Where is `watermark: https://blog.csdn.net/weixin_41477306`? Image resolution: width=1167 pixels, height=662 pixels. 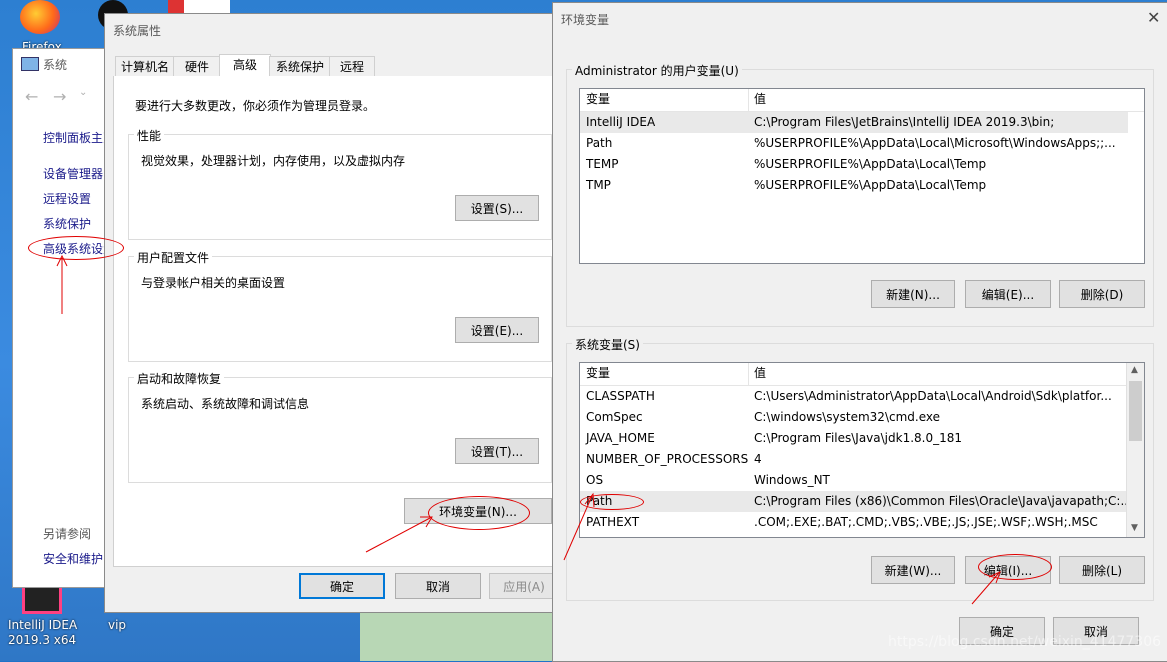
watermark: https://blog.csdn.net/weixin_41477306 is located at coordinates (1025, 642).